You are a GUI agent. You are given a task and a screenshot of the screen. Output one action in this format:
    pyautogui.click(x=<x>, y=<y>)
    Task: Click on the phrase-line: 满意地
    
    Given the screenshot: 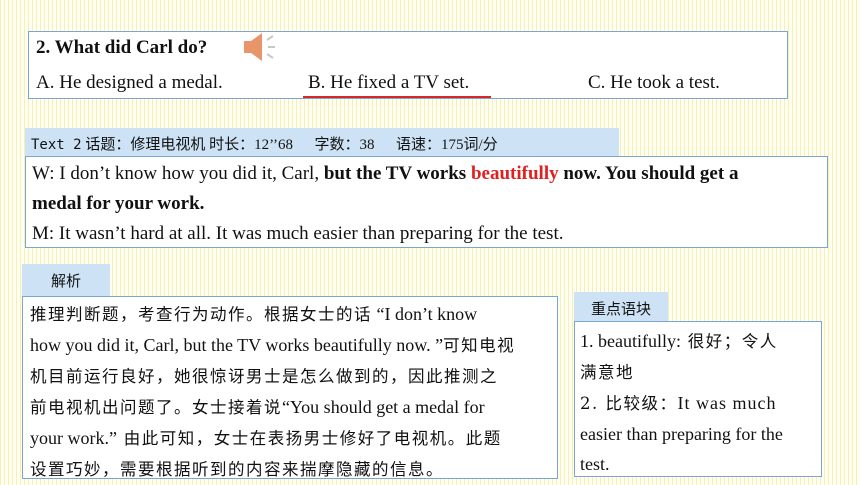 What is the action you would take?
    pyautogui.click(x=607, y=372)
    